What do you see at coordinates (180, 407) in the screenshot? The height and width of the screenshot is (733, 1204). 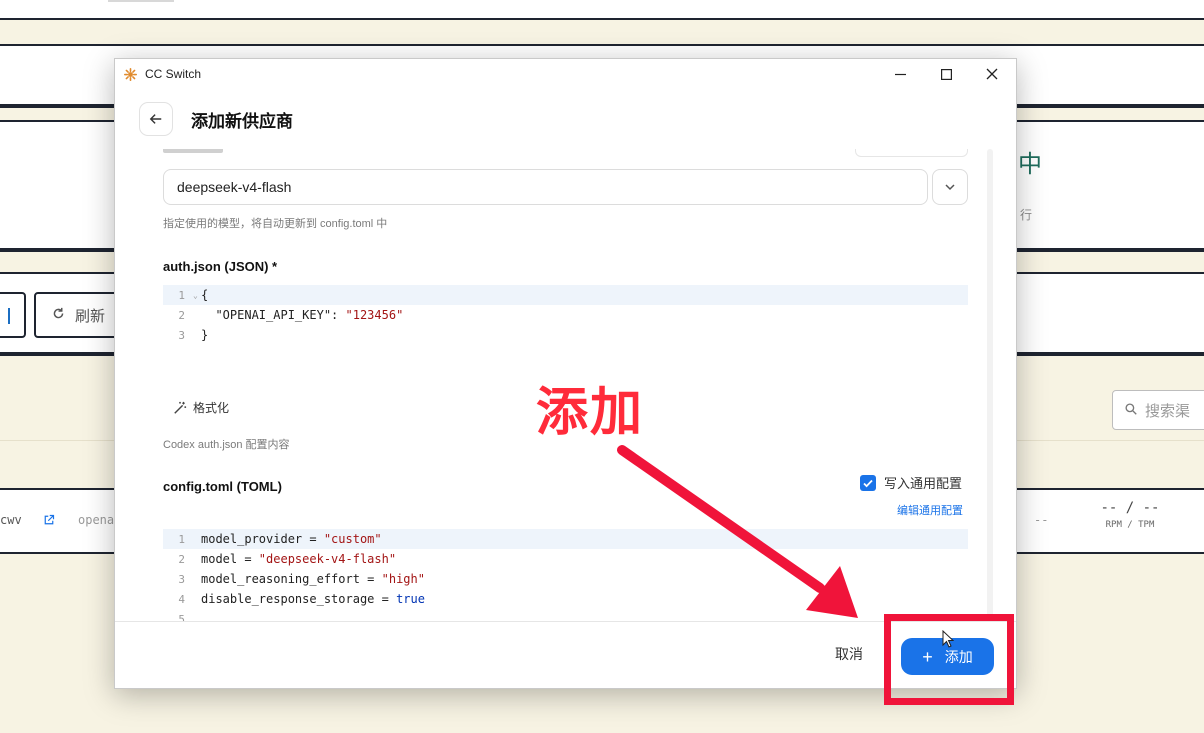 I see `magic-wand-icon` at bounding box center [180, 407].